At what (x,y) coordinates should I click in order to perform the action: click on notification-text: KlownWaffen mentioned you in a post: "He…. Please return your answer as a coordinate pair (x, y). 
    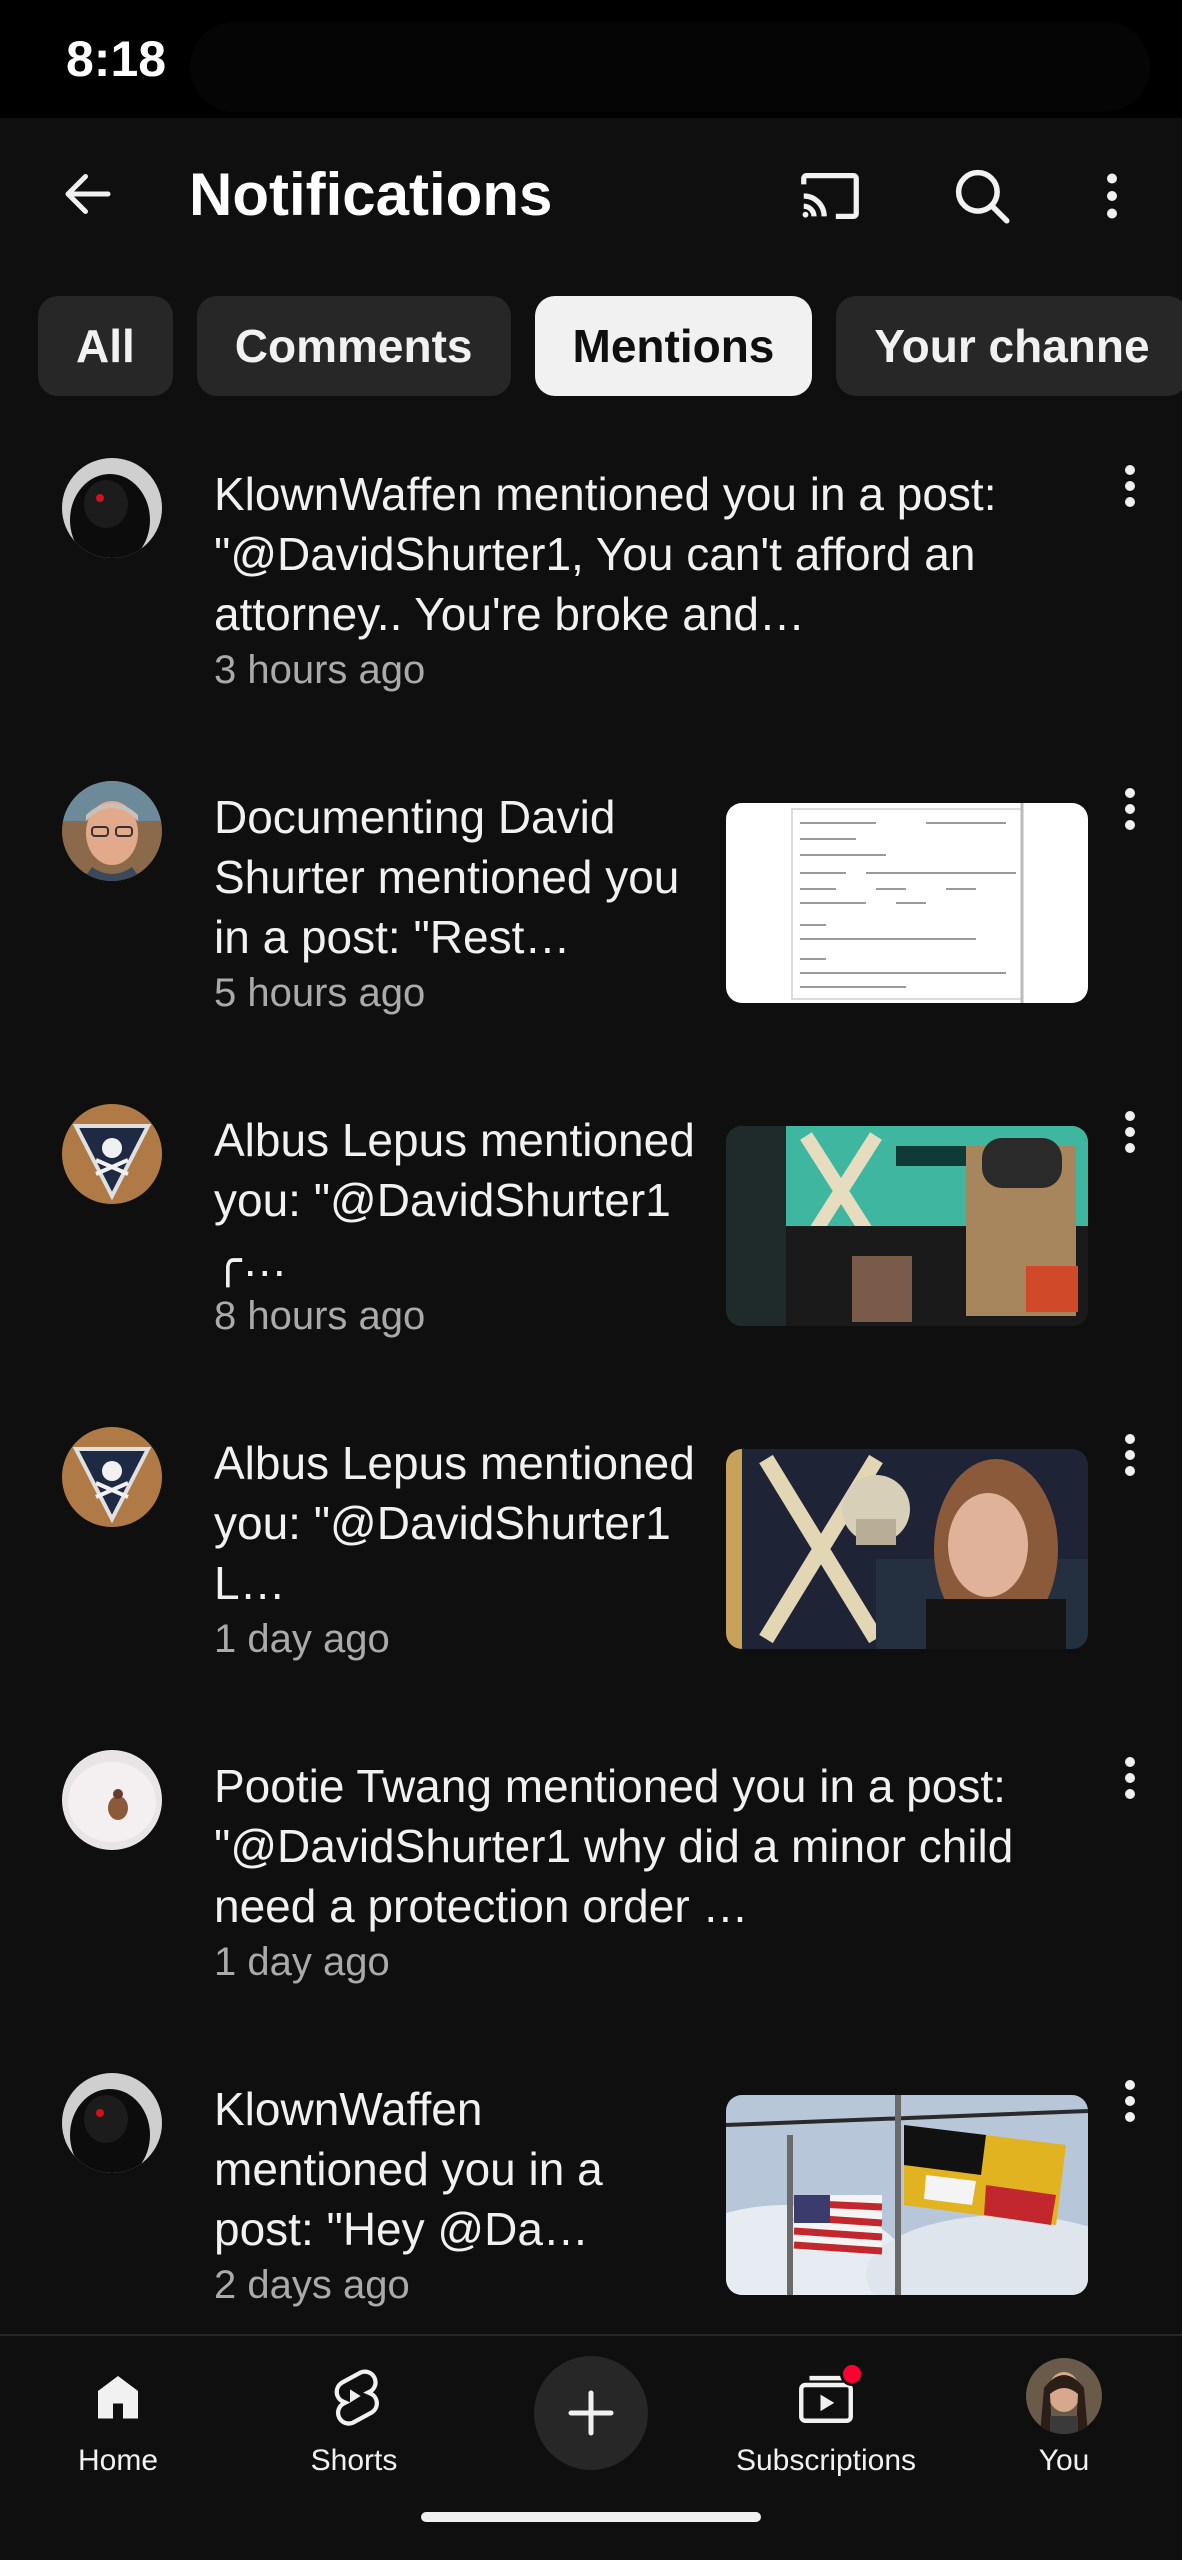
    Looking at the image, I should click on (408, 2169).